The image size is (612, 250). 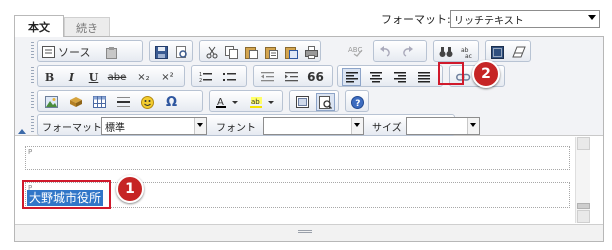 I want to click on underline-button: U, so click(x=93, y=77).